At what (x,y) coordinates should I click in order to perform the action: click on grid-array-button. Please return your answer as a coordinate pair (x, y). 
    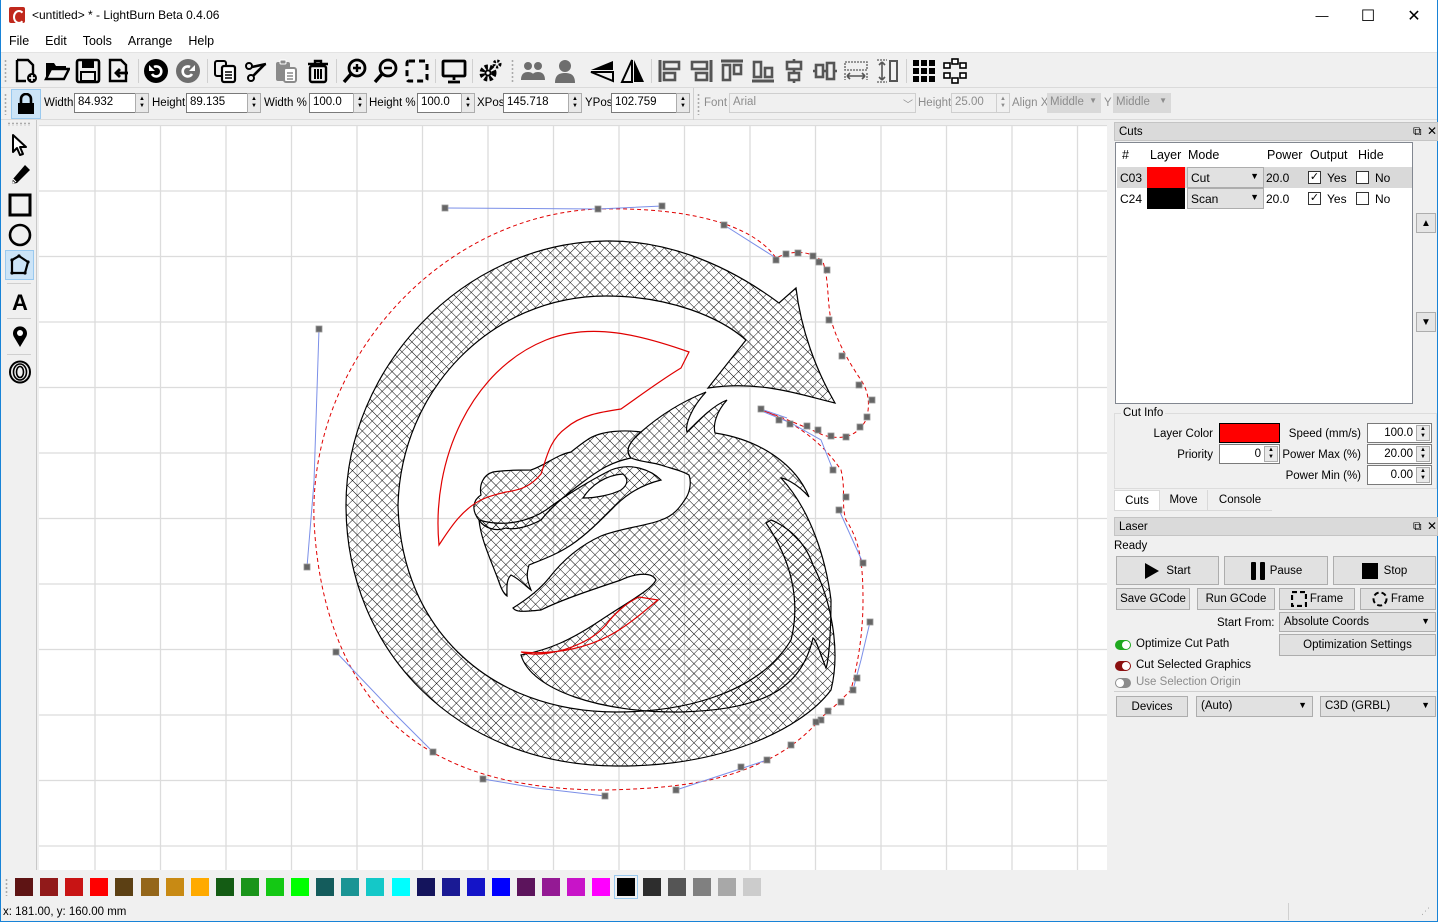
    Looking at the image, I should click on (924, 71).